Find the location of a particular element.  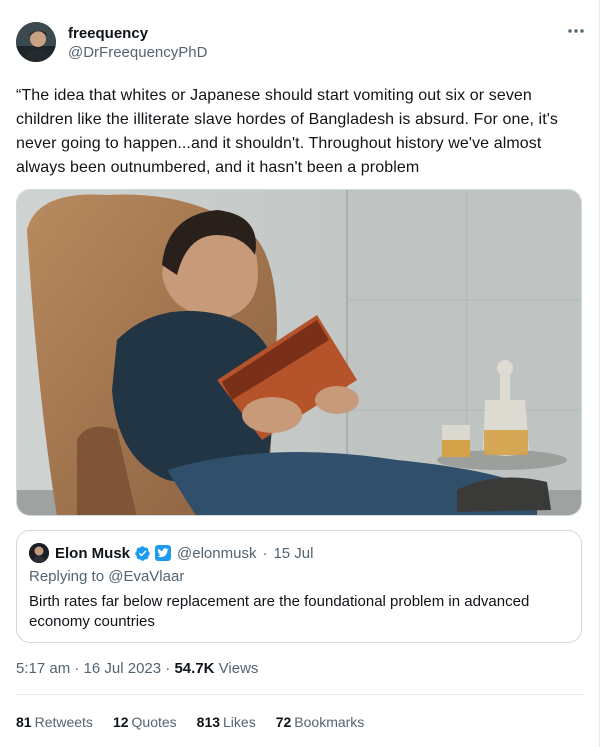

quoted-date: 15 Jul is located at coordinates (293, 553).